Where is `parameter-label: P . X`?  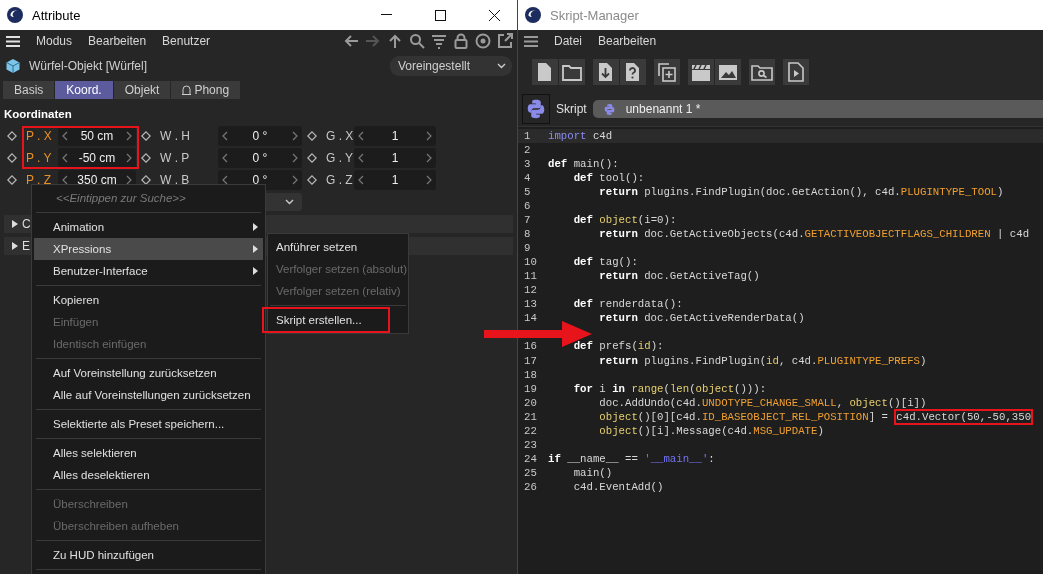 parameter-label: P . X is located at coordinates (39, 136).